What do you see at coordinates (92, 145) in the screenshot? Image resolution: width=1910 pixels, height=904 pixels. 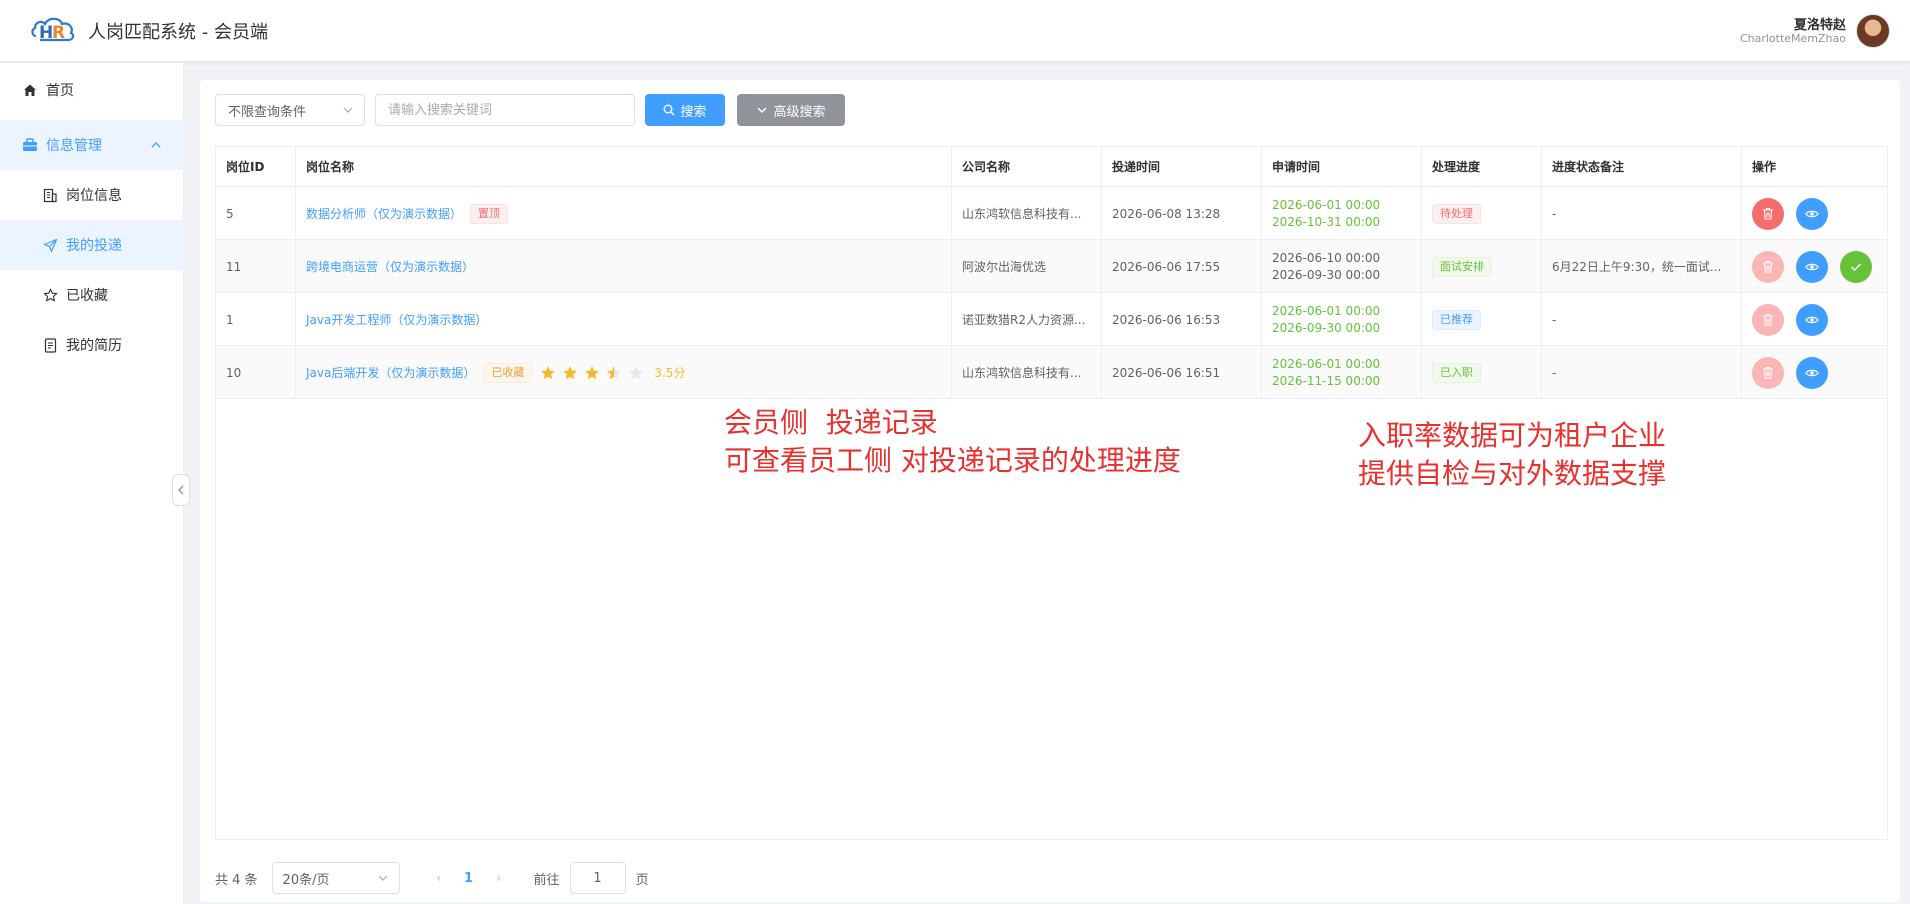 I see `sidebar-group-info-management: 信息管理` at bounding box center [92, 145].